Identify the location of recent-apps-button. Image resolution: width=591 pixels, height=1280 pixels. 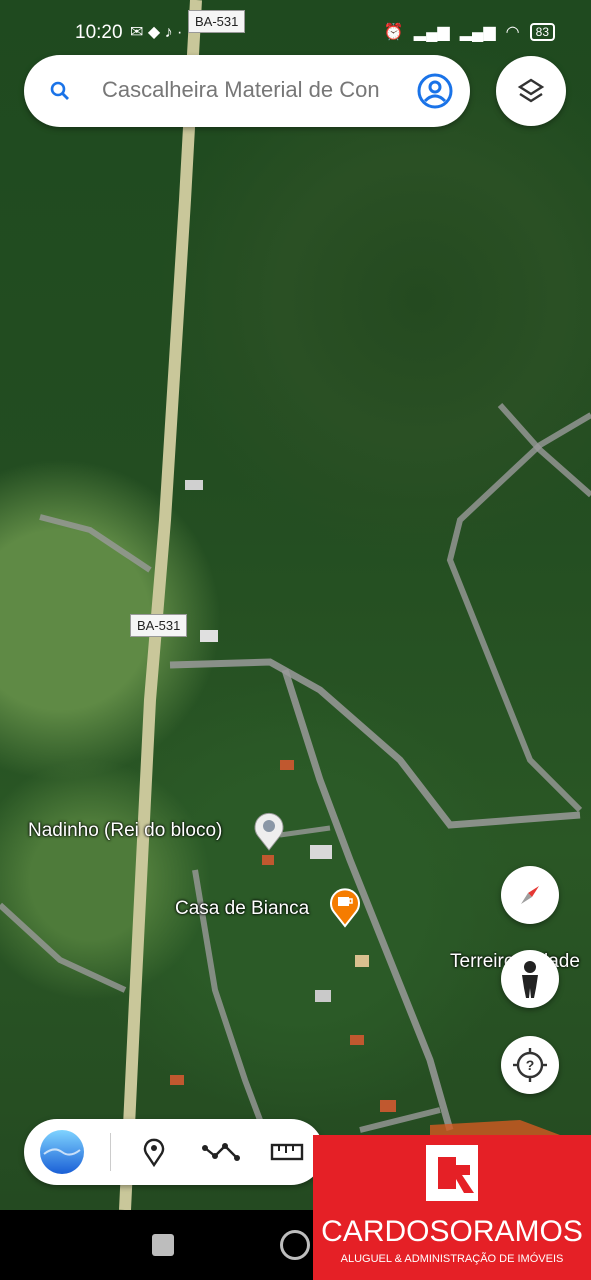
(163, 1245).